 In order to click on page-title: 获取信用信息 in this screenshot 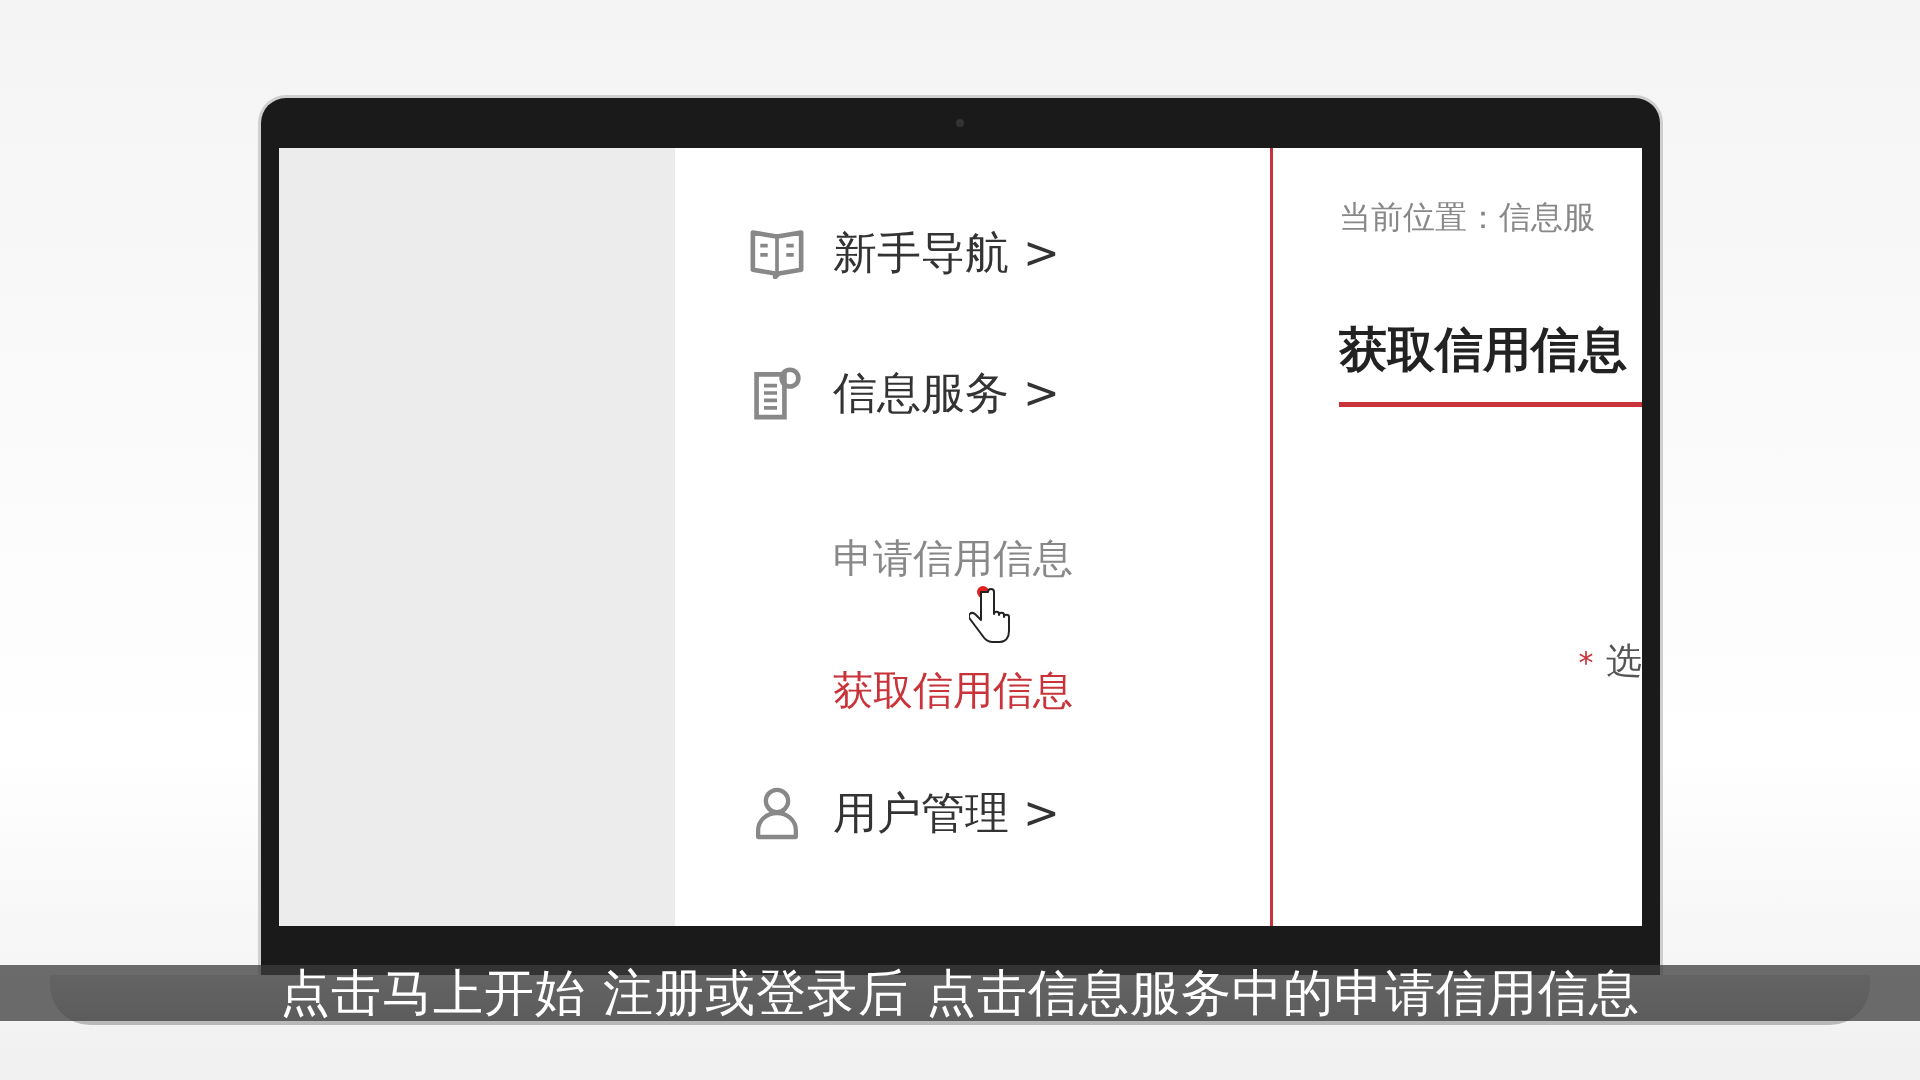, I will do `click(1490, 362)`.